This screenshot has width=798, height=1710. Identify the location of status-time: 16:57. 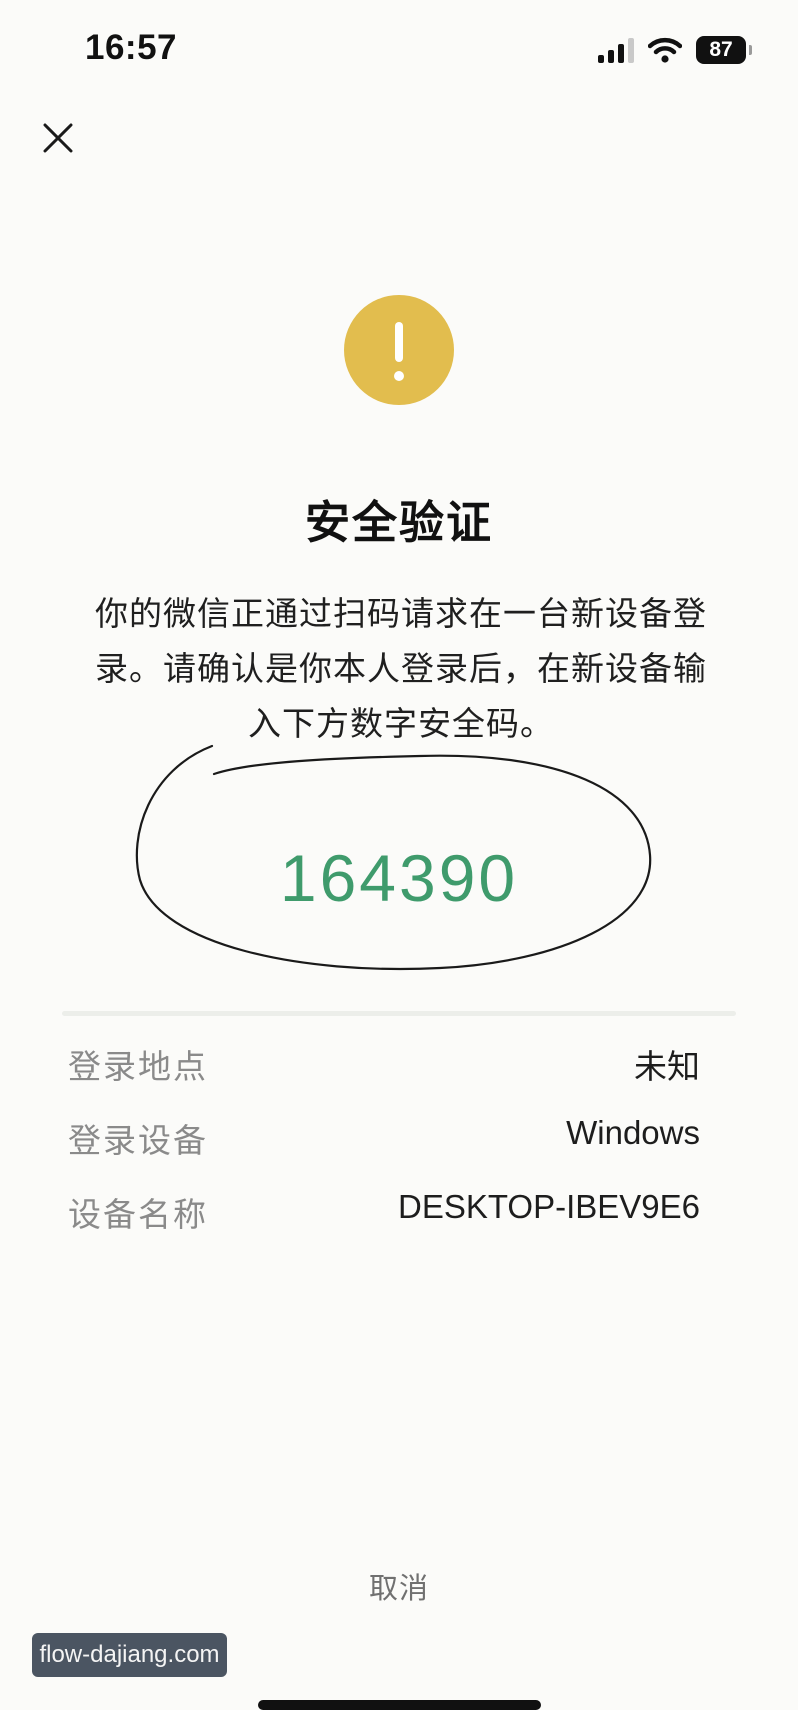
(131, 47).